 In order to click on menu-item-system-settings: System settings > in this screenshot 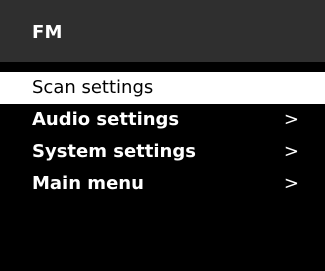, I will do `click(162, 152)`.